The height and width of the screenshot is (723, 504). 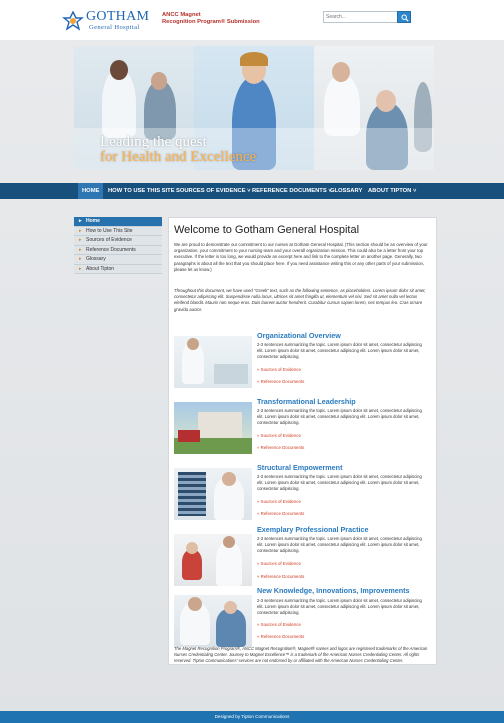 I want to click on logo-mark-icon, so click(x=73, y=21).